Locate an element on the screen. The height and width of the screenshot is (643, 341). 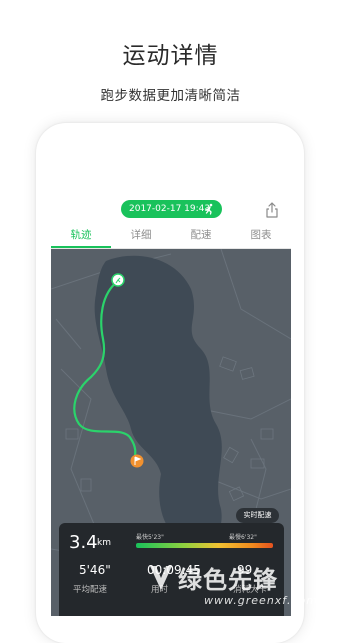
runner-marker-icon is located at coordinates (118, 280).